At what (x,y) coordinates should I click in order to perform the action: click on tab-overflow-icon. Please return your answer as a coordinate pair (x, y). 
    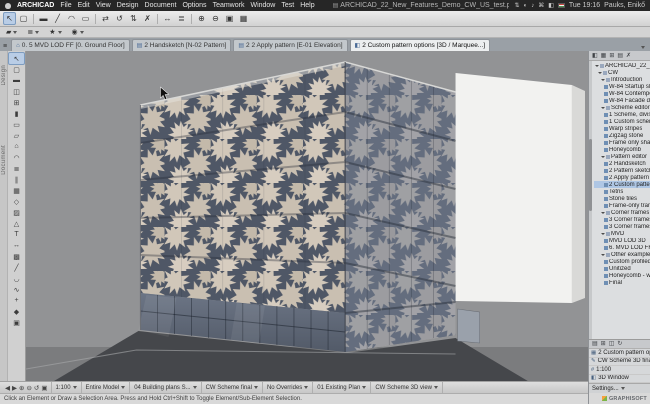
    Looking at the image, I should click on (643, 47).